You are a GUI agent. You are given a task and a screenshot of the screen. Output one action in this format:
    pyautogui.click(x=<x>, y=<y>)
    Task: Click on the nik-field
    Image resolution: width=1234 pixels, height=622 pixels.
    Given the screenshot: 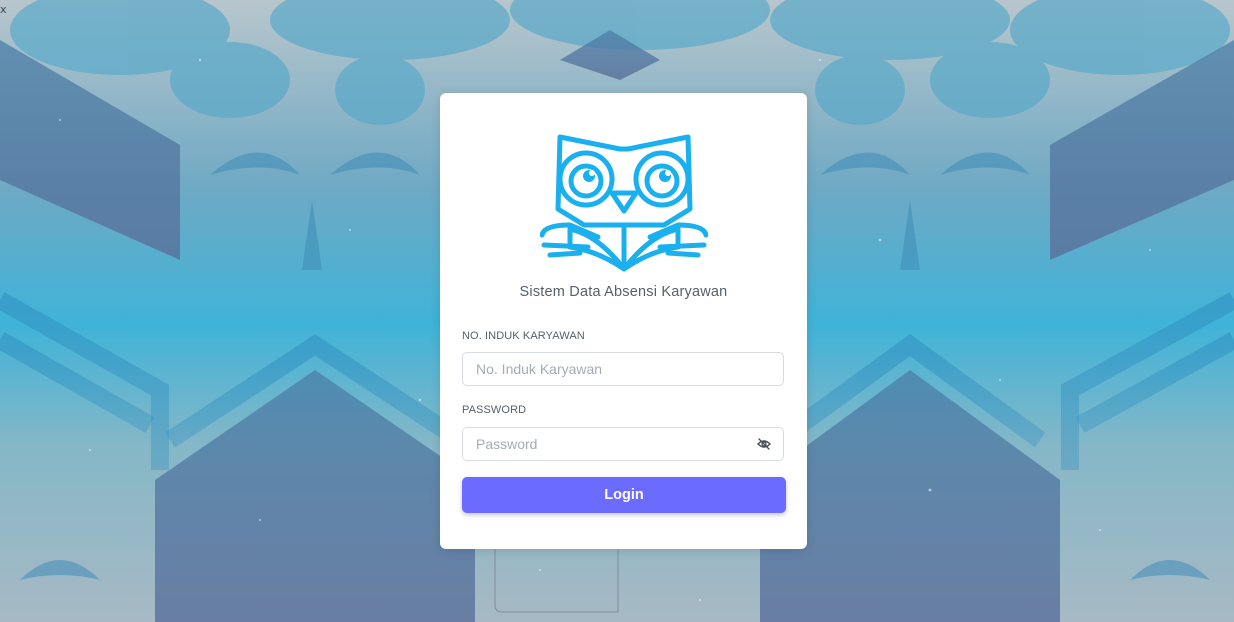 What is the action you would take?
    pyautogui.click(x=623, y=369)
    